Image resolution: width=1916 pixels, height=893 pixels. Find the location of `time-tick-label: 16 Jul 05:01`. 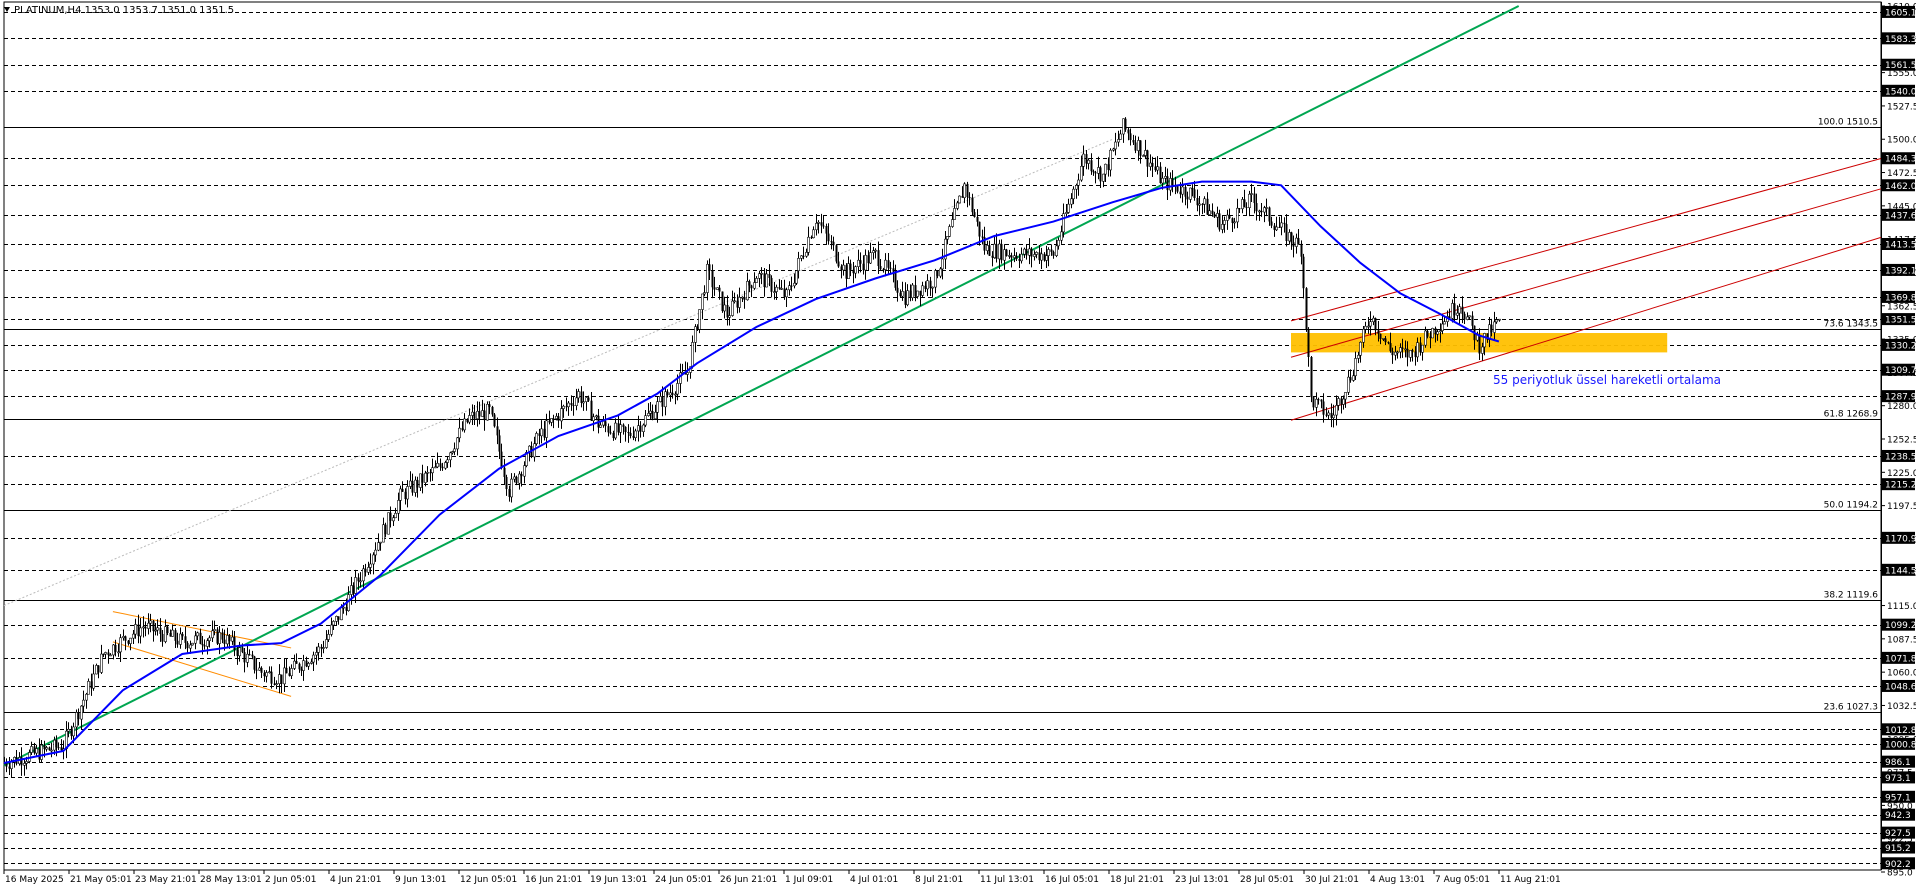

time-tick-label: 16 Jul 05:01 is located at coordinates (1072, 880).